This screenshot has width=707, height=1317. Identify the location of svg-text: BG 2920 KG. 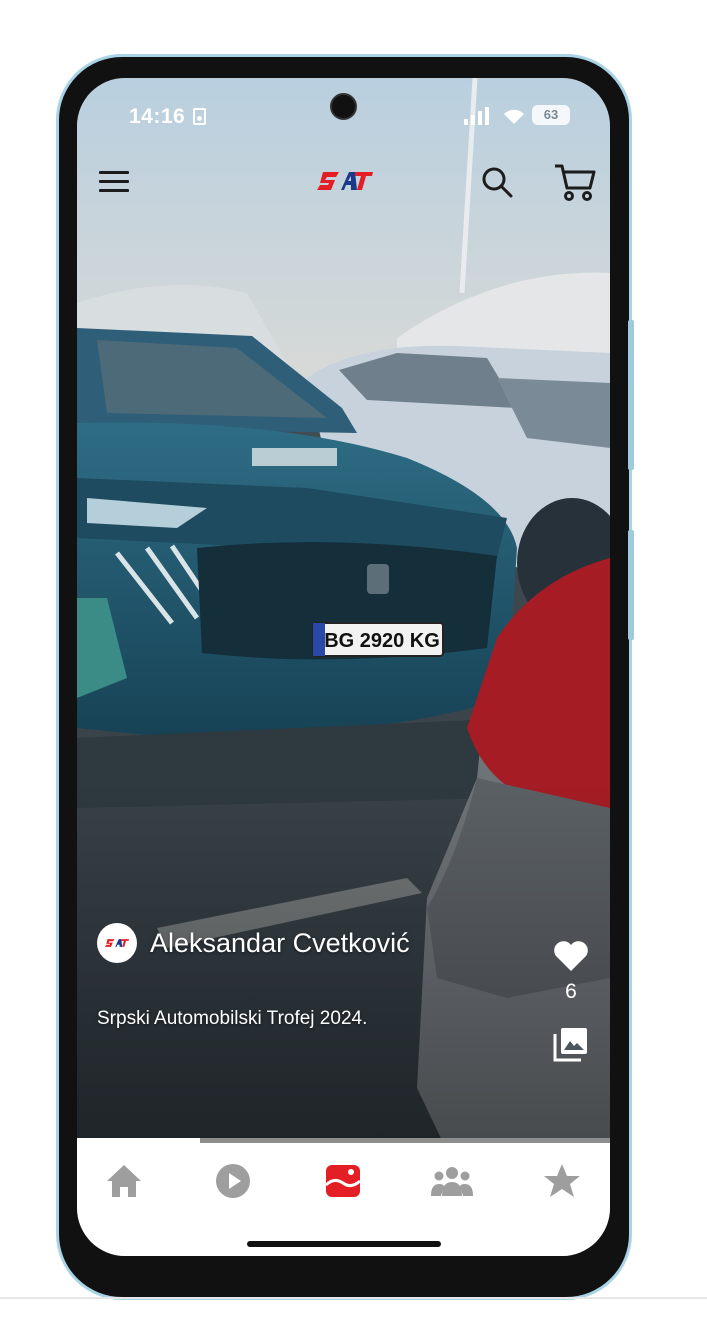
(382, 641).